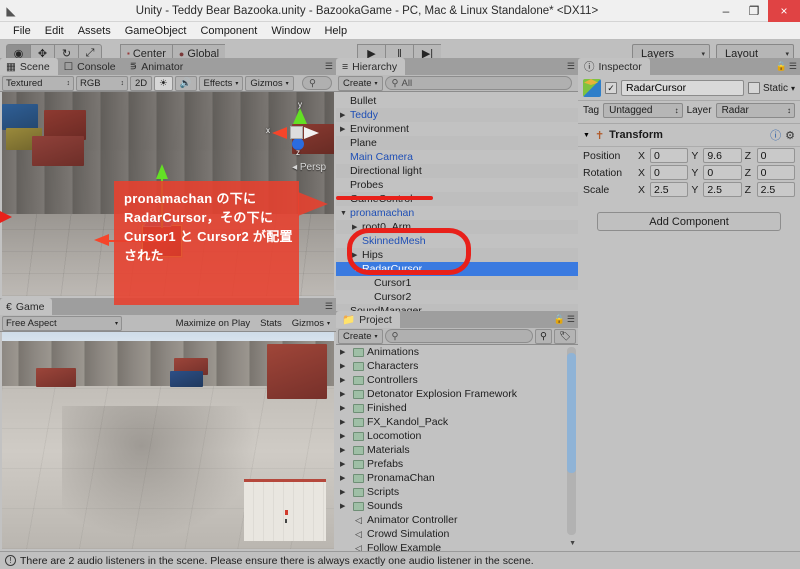  What do you see at coordinates (669, 189) in the screenshot?
I see `scale-x-field: 2.5` at bounding box center [669, 189].